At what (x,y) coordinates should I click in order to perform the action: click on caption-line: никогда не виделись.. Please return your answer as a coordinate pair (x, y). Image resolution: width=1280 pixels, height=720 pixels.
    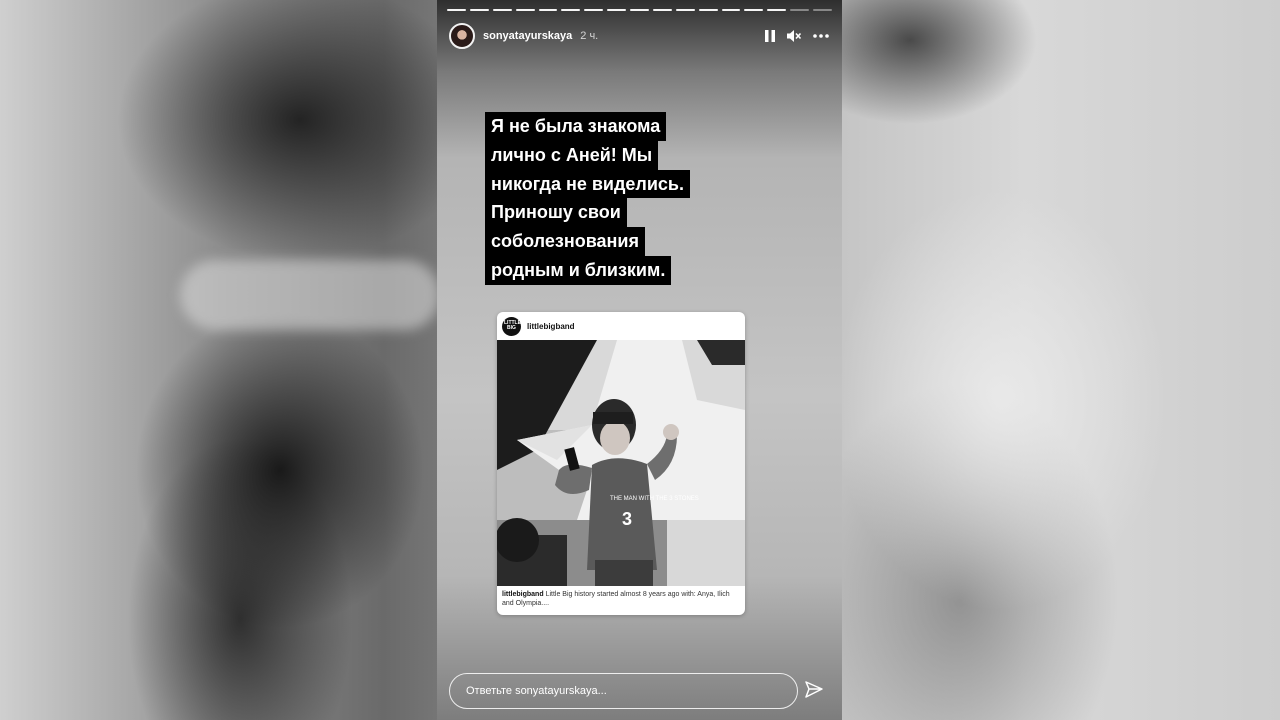
    Looking at the image, I should click on (587, 184).